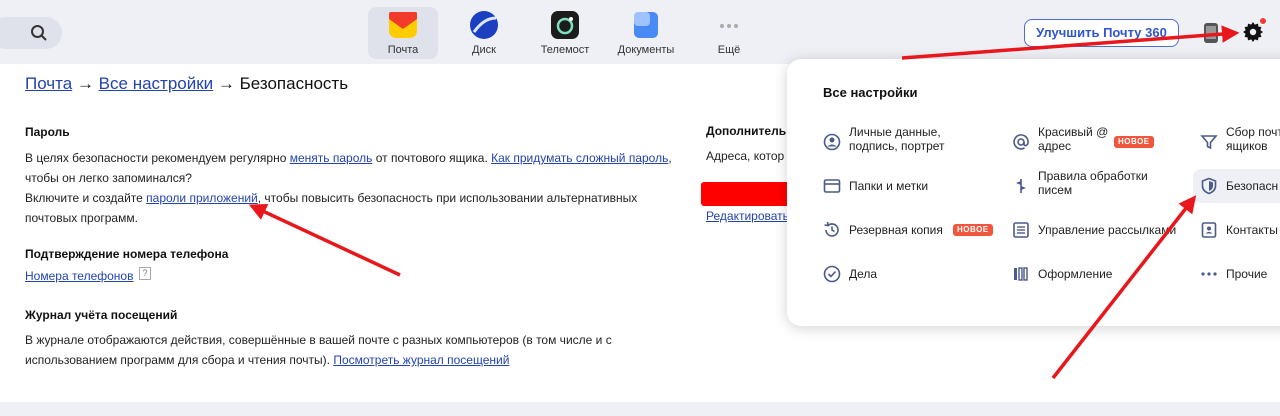  What do you see at coordinates (294, 83) in the screenshot?
I see `breadcrumb-current: Безопасность` at bounding box center [294, 83].